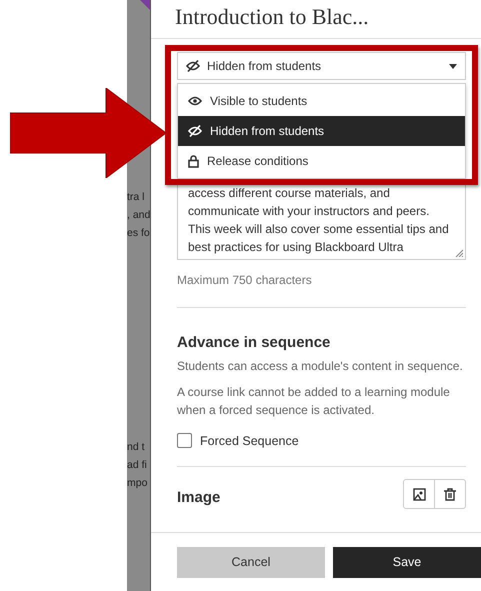 The image size is (481, 591). I want to click on section-description: Students can access a module's content in sequence., so click(320, 366).